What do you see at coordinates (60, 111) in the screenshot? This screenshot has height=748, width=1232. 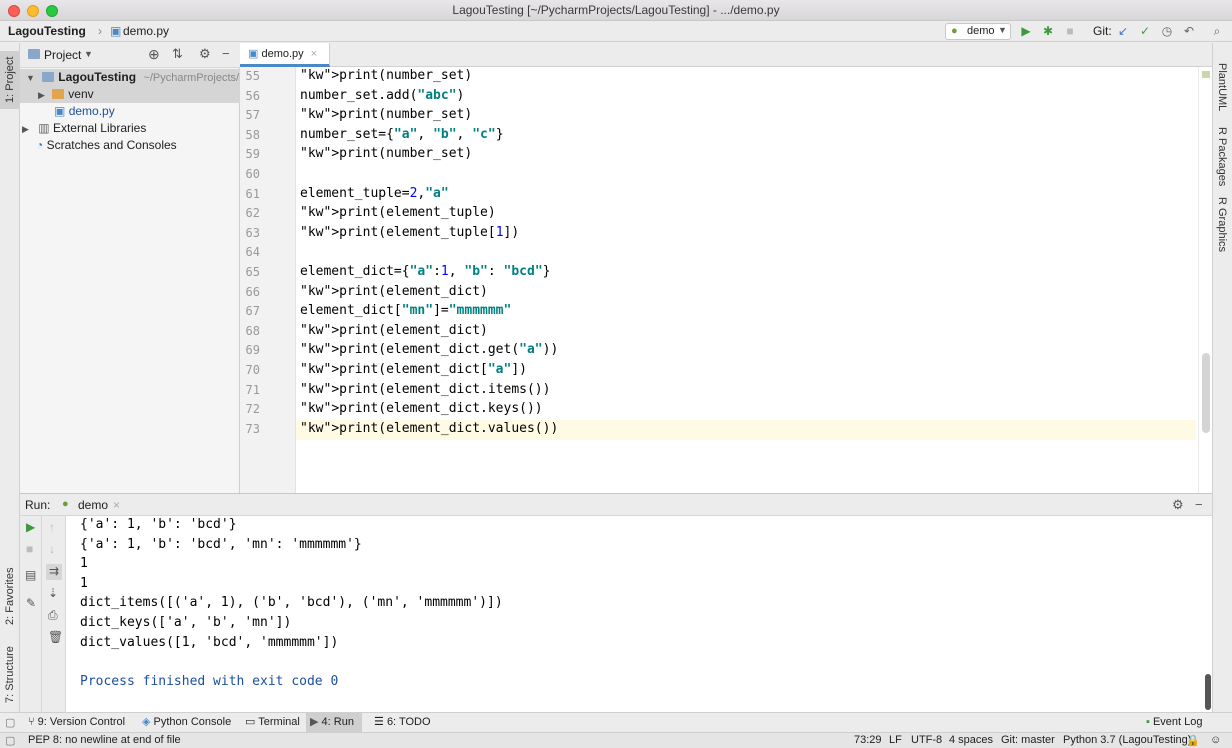 I see `python-file-icon: ▣` at bounding box center [60, 111].